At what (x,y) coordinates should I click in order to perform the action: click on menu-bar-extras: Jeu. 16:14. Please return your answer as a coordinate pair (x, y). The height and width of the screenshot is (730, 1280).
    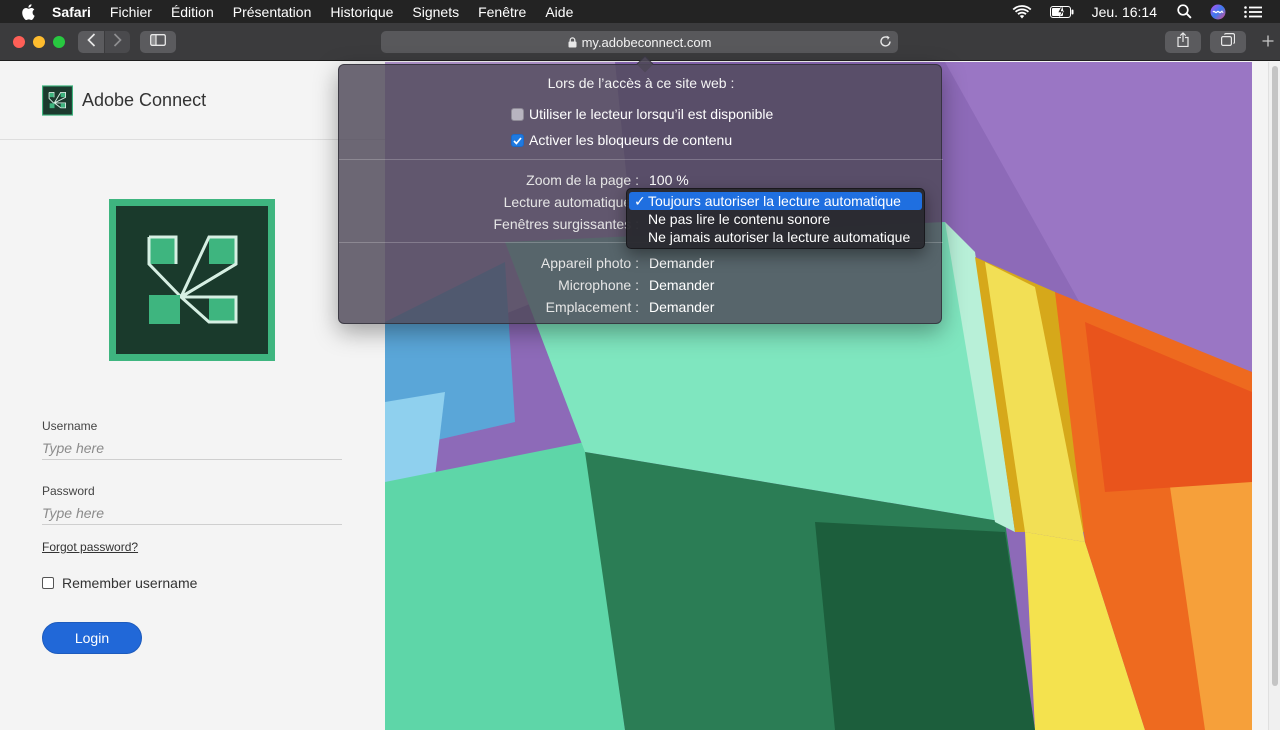
    Looking at the image, I should click on (1146, 11).